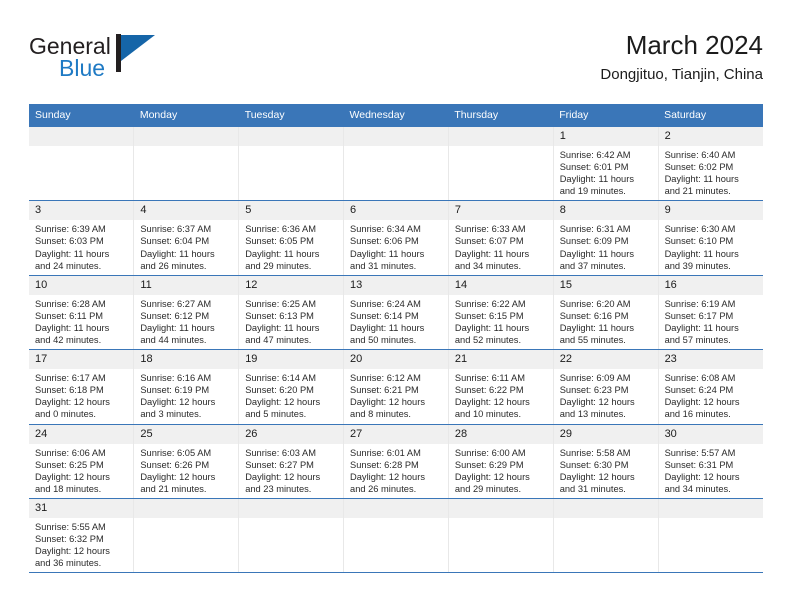  I want to click on day-number: 16, so click(710, 285).